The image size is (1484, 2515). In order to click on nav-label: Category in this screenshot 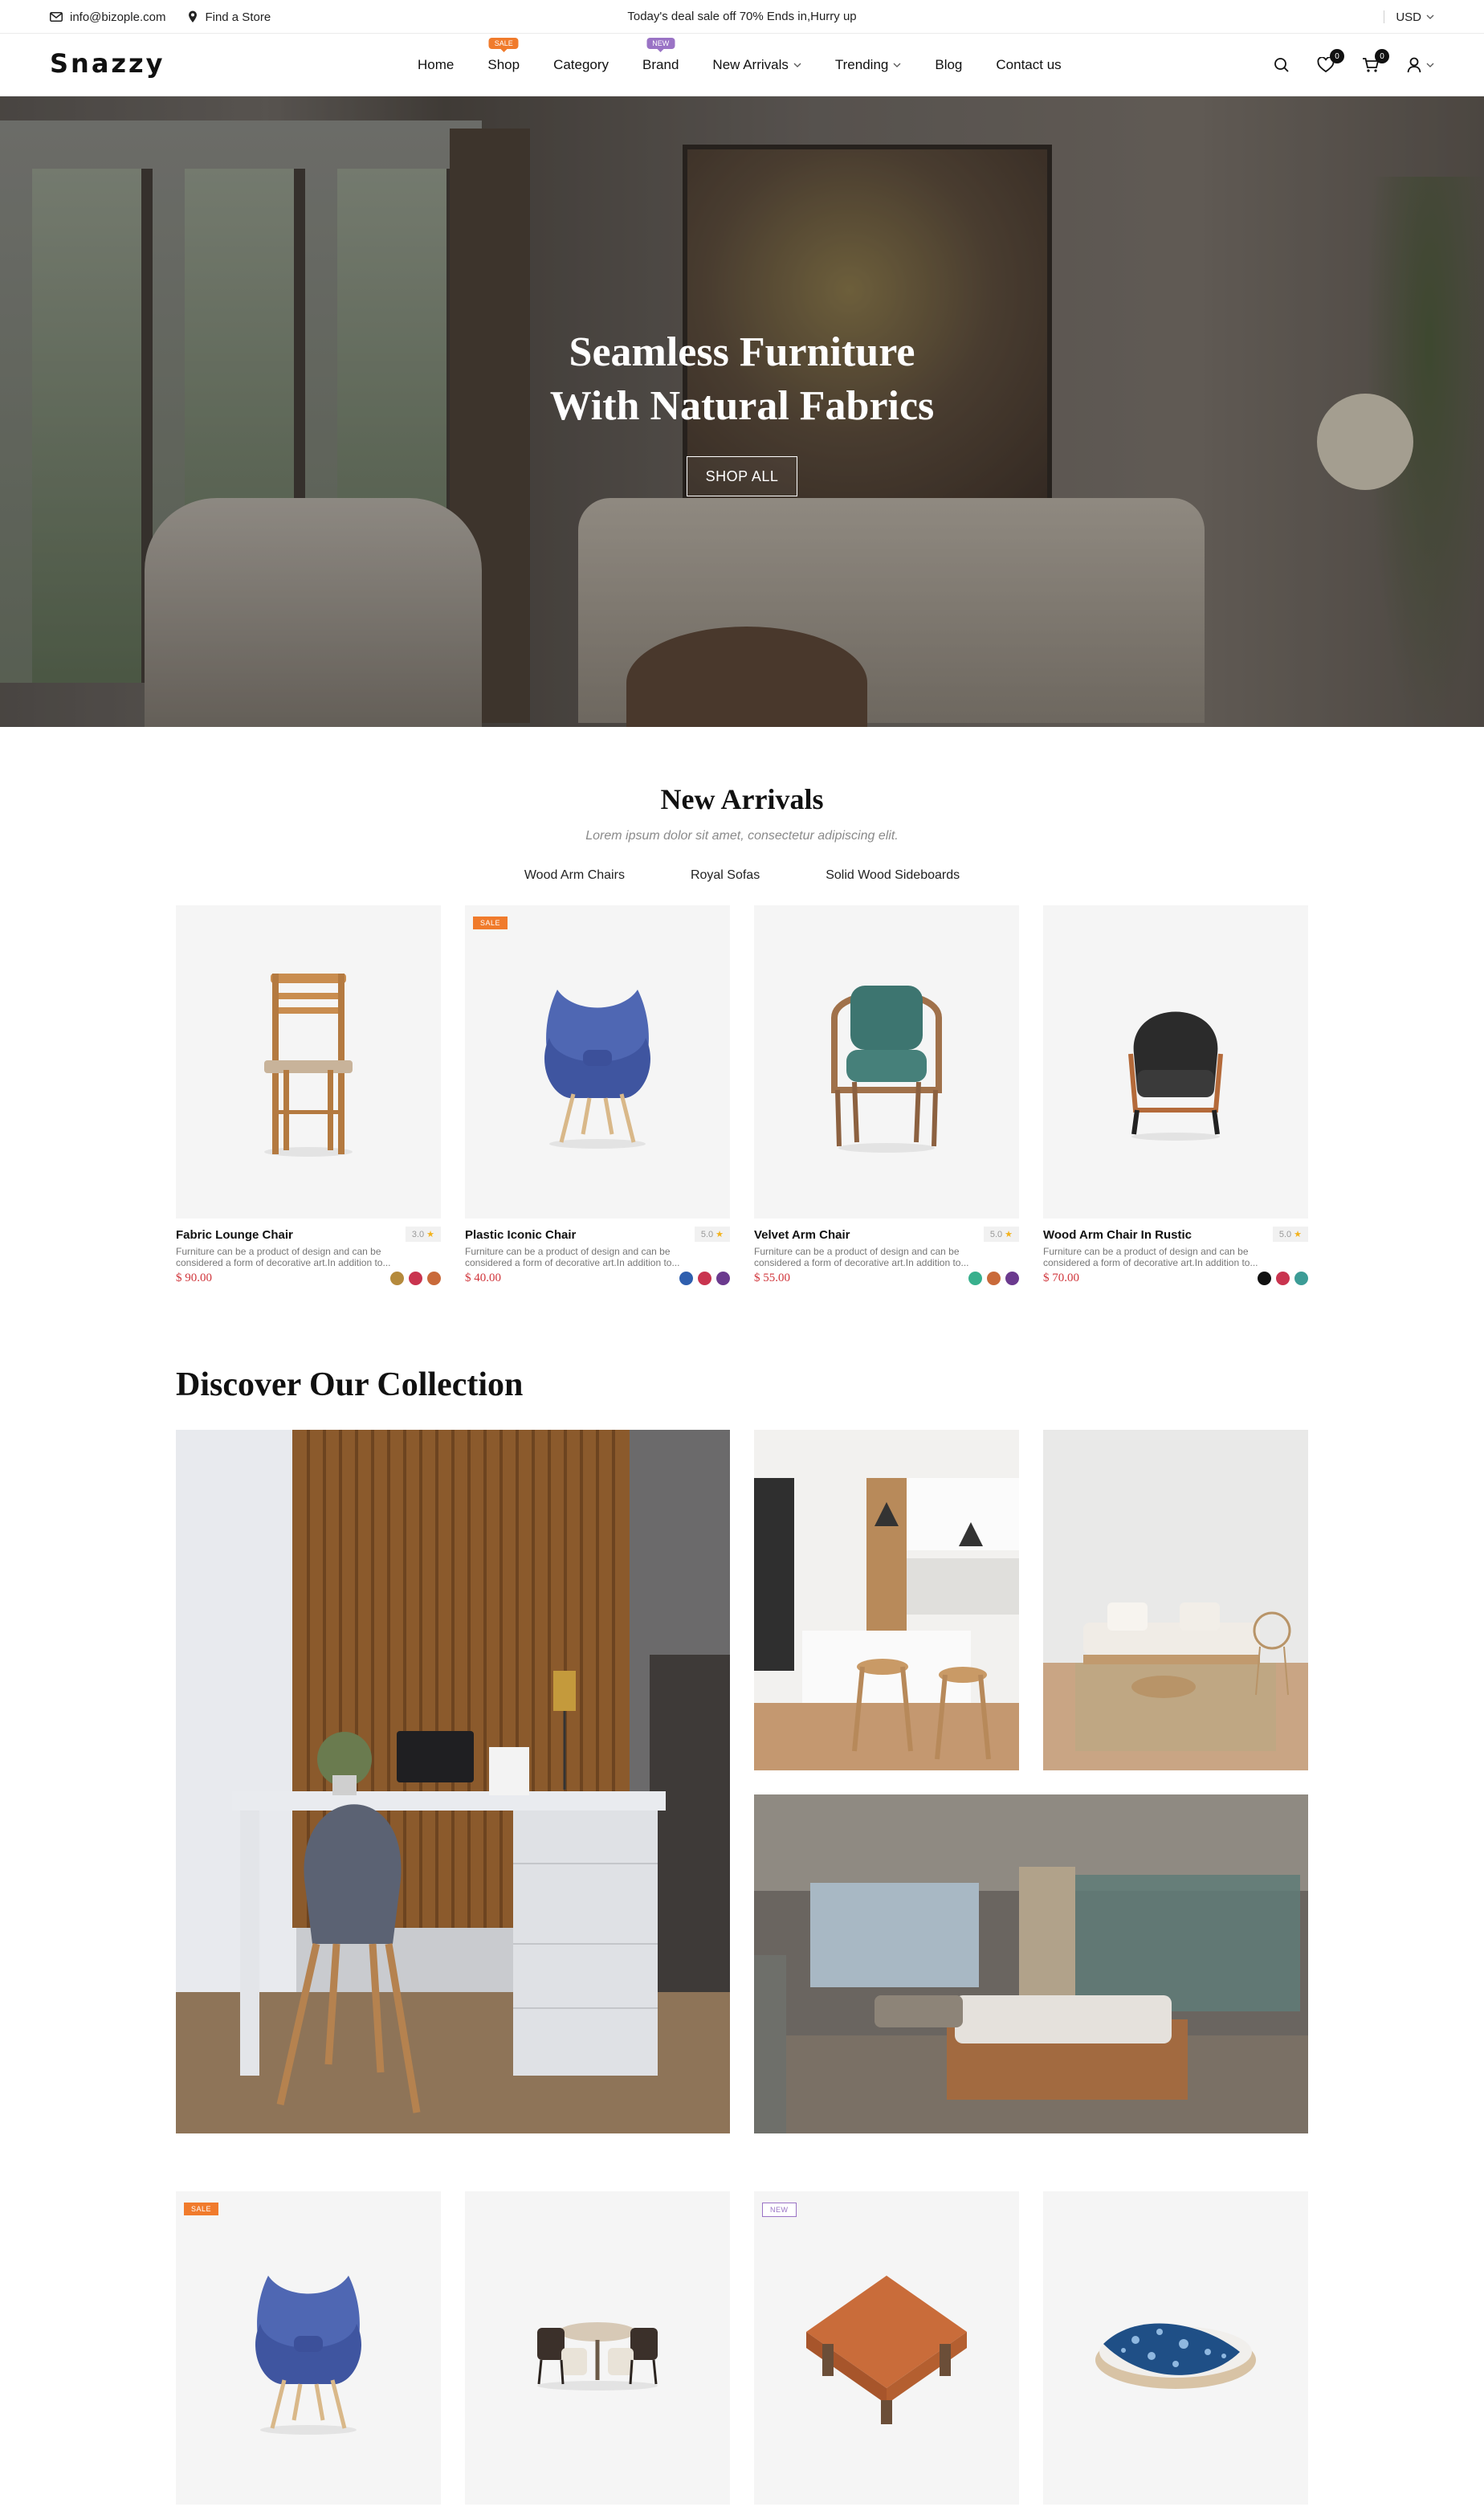, I will do `click(581, 64)`.